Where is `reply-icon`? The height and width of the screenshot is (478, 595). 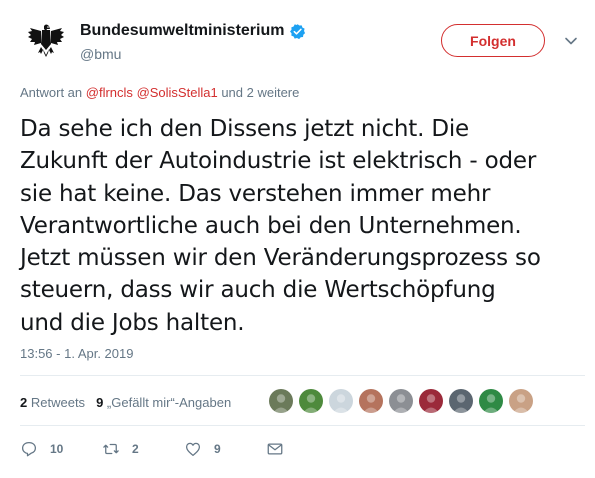
reply-icon is located at coordinates (29, 449).